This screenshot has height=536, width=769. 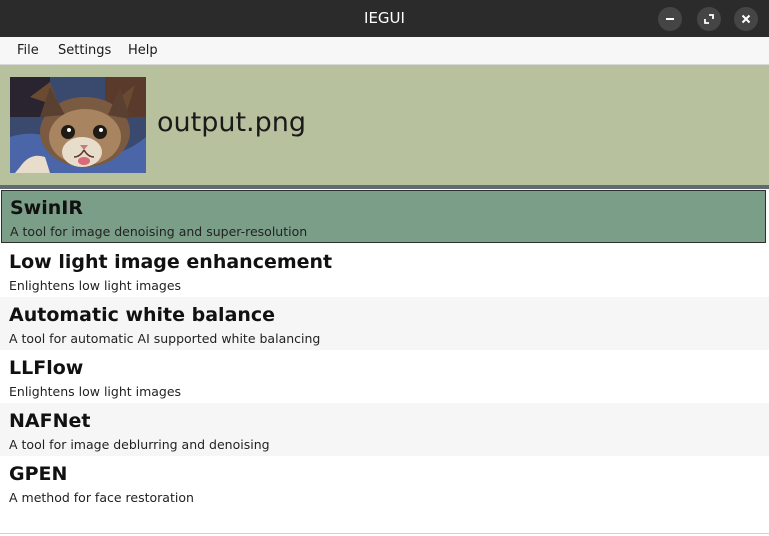 What do you see at coordinates (46, 208) in the screenshot?
I see `tool-name: SwinIR` at bounding box center [46, 208].